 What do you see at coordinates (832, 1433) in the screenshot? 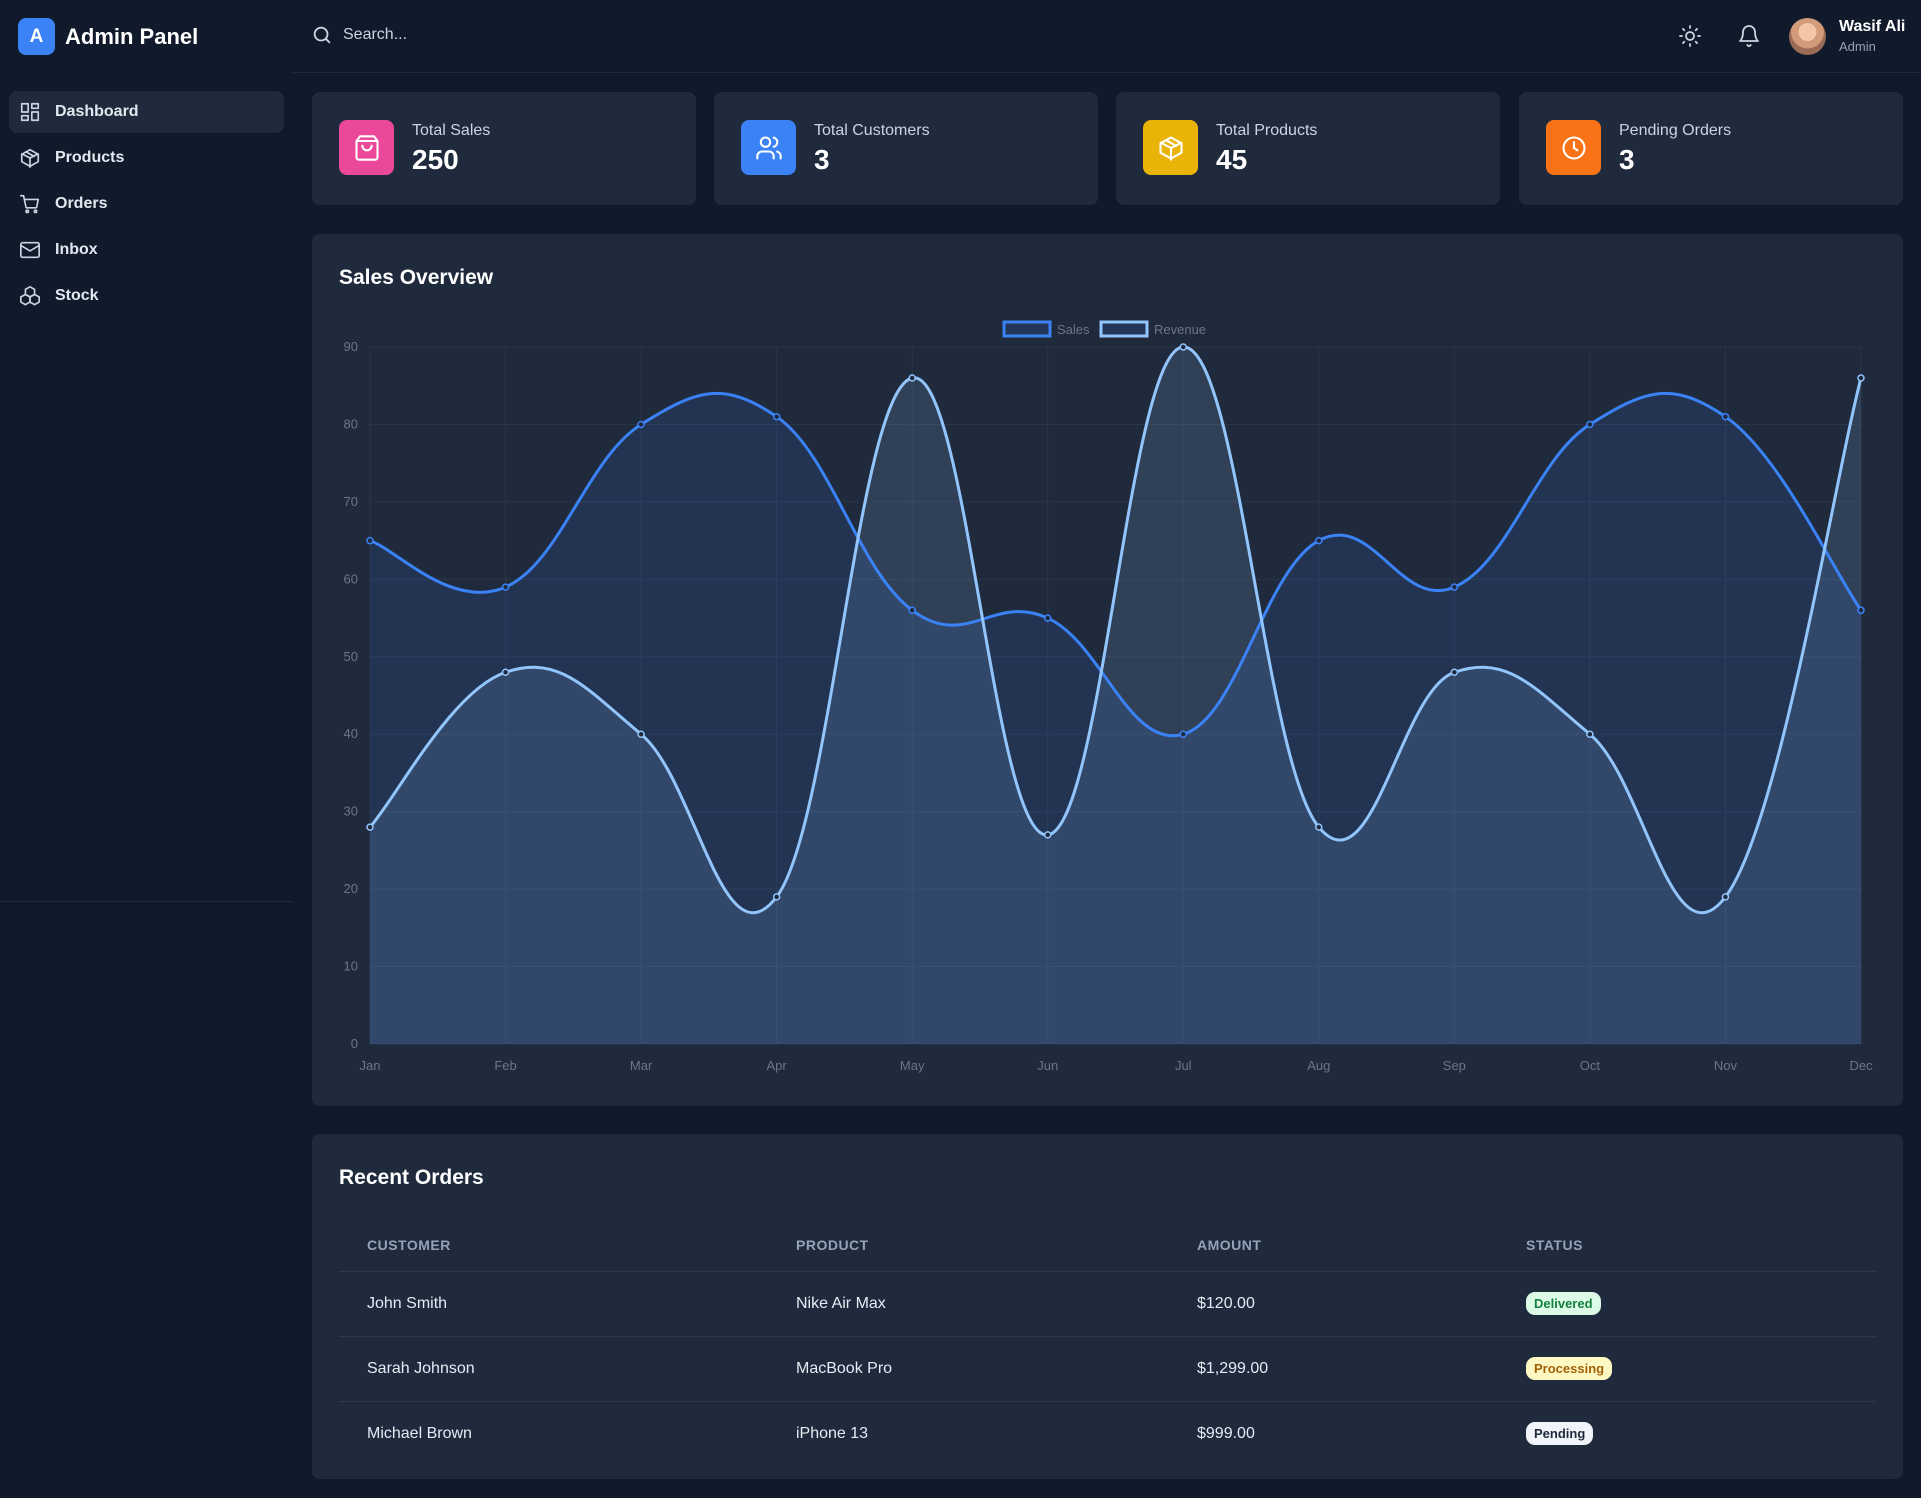
I see `product-cell: iPhone 13` at bounding box center [832, 1433].